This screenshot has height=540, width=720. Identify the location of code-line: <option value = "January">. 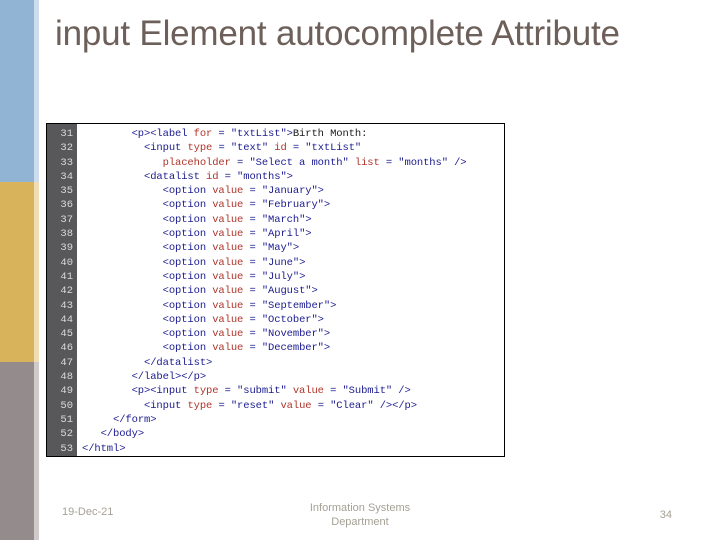
(291, 191).